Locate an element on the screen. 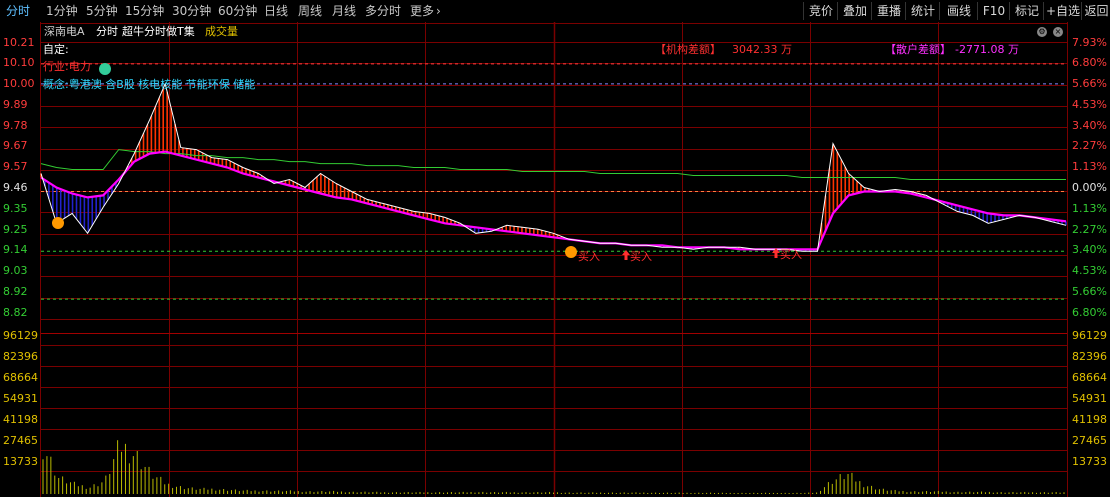 The width and height of the screenshot is (1110, 497). mark-button: 标记 is located at coordinates (1026, 11).